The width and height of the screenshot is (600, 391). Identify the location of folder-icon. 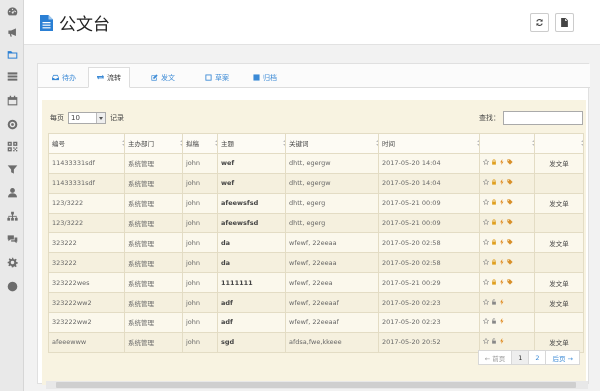
(12, 54).